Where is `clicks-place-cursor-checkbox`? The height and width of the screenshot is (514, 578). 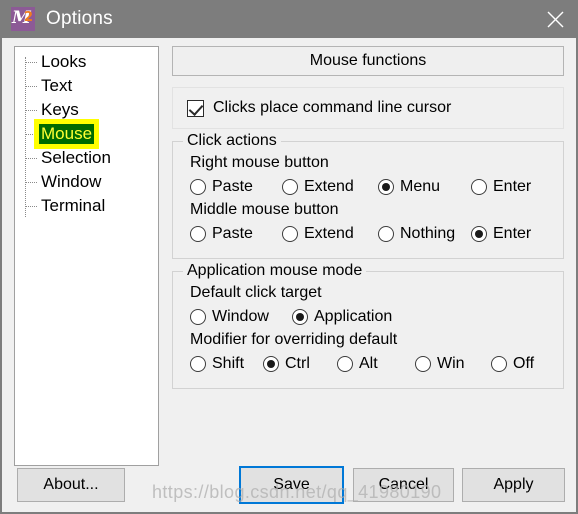 clicks-place-cursor-checkbox is located at coordinates (195, 108).